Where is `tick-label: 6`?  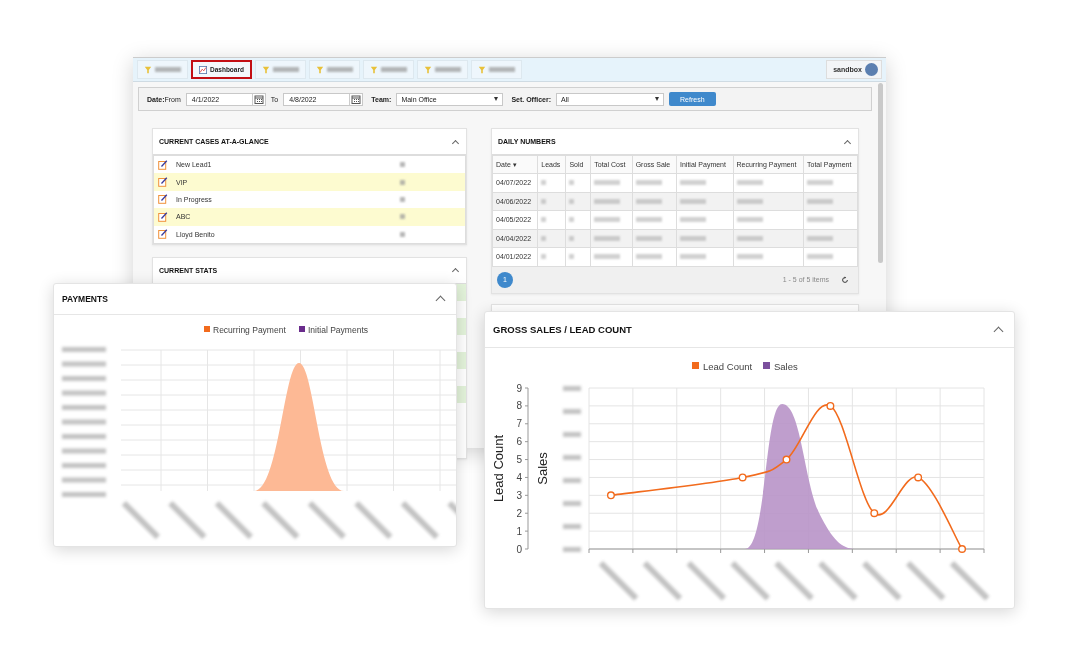
tick-label: 6 is located at coordinates (519, 442).